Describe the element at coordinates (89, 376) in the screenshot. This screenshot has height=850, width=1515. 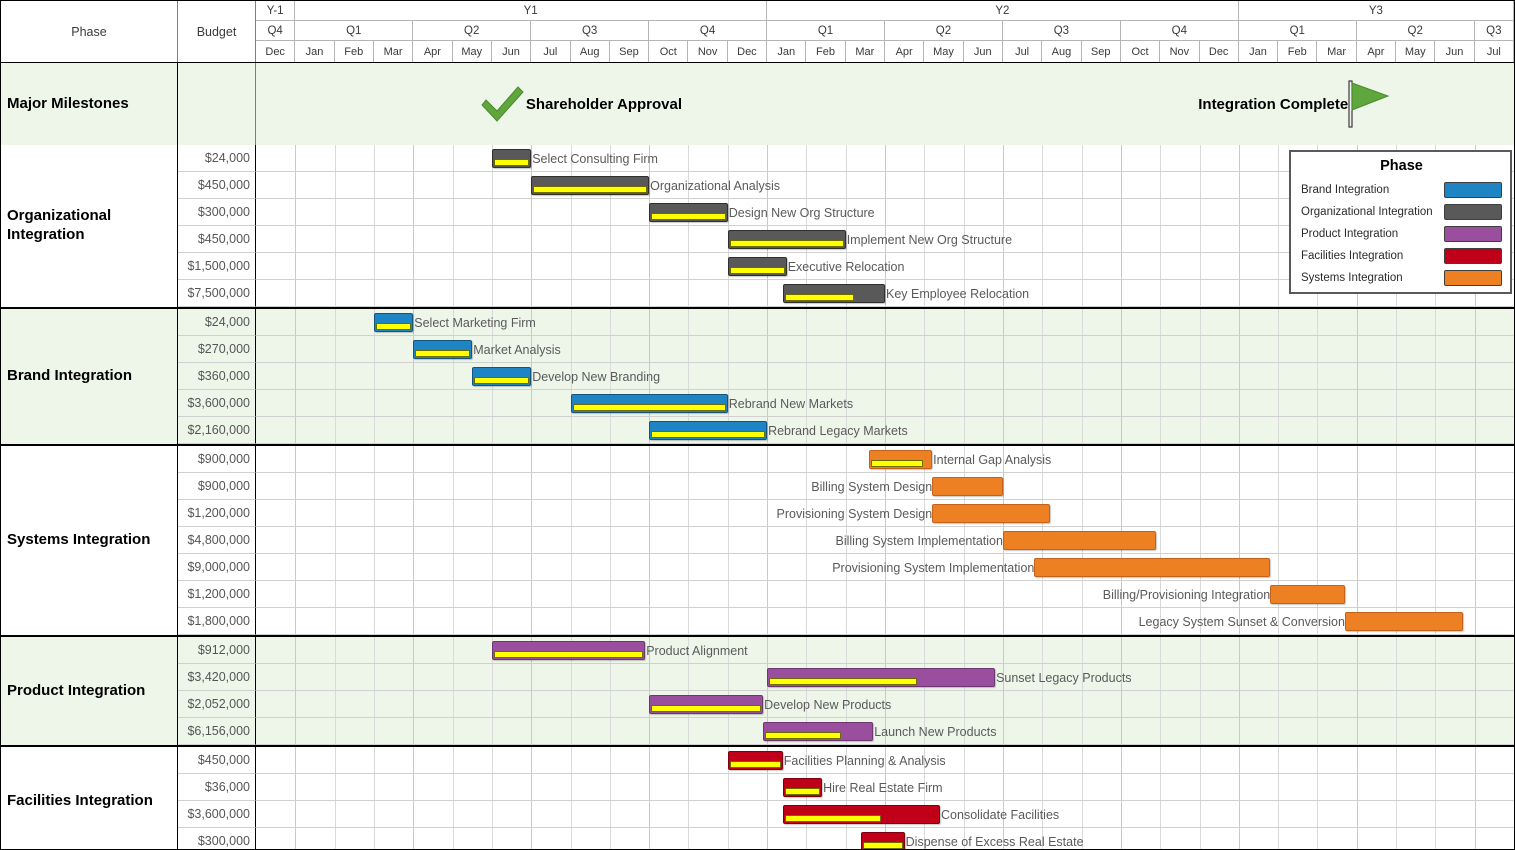
I see `phase-label: Brand Integration` at that location.